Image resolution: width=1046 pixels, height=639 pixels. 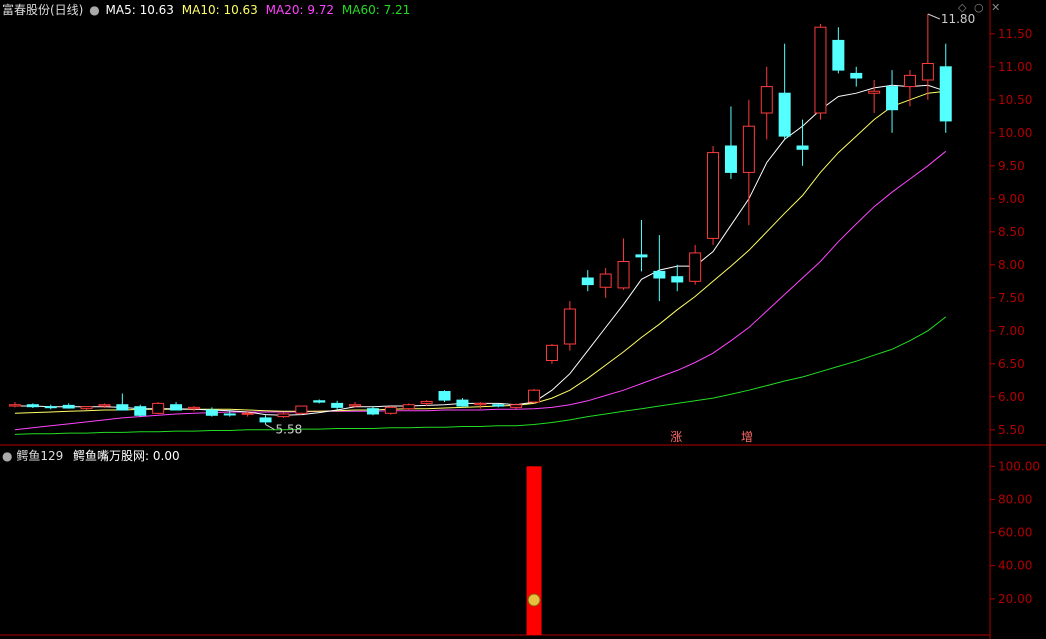 I want to click on y-tick-label: 7.00, so click(x=1011, y=331).